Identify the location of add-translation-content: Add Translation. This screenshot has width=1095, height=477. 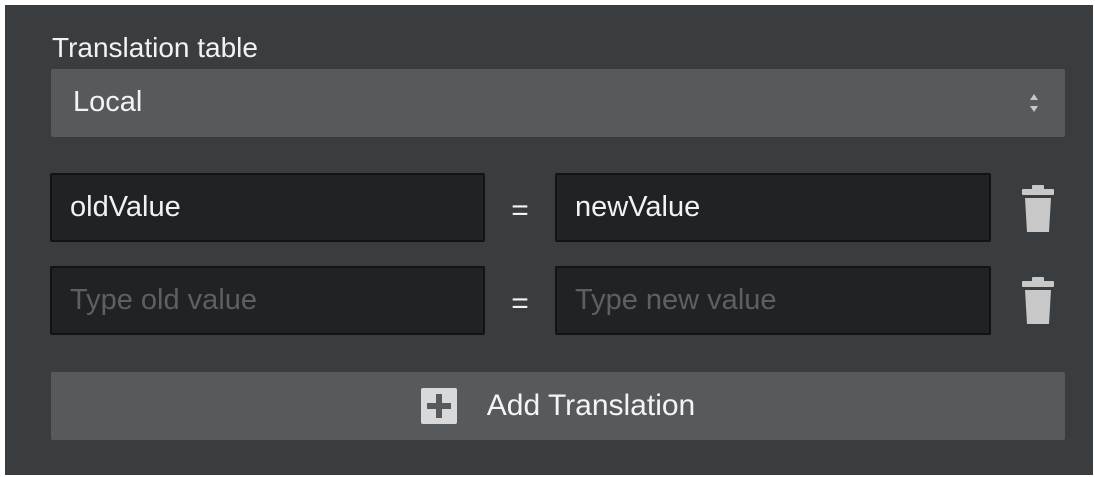
(558, 406).